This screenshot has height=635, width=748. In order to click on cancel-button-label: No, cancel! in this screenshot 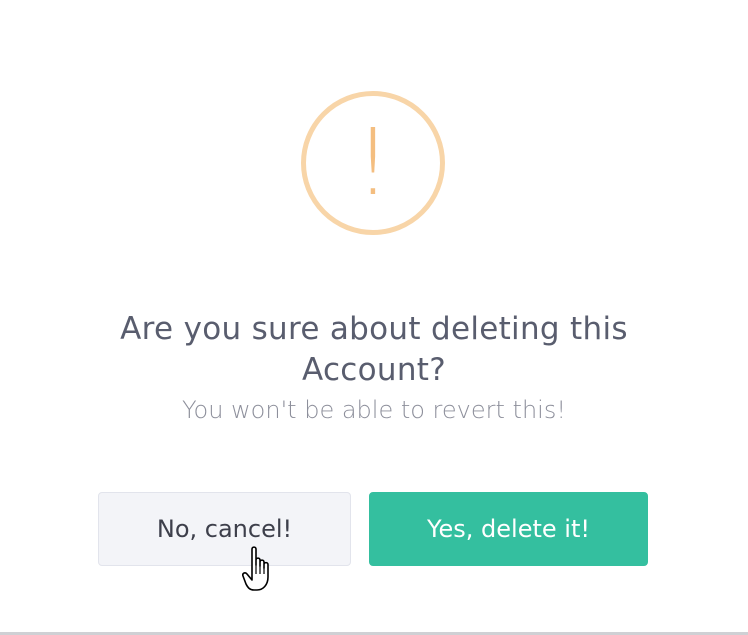, I will do `click(224, 529)`.